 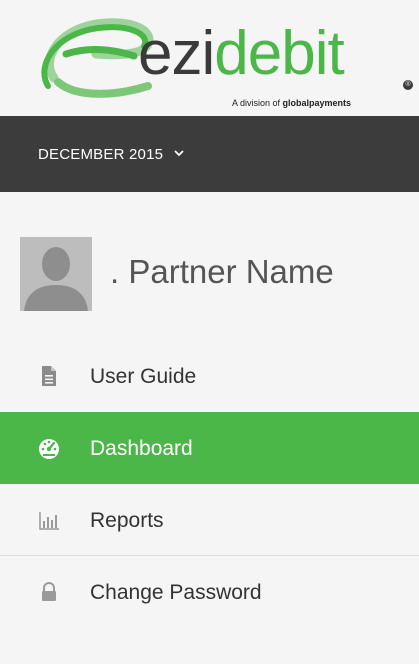 I want to click on logo-tagline: A division of globalpayments, so click(x=291, y=103).